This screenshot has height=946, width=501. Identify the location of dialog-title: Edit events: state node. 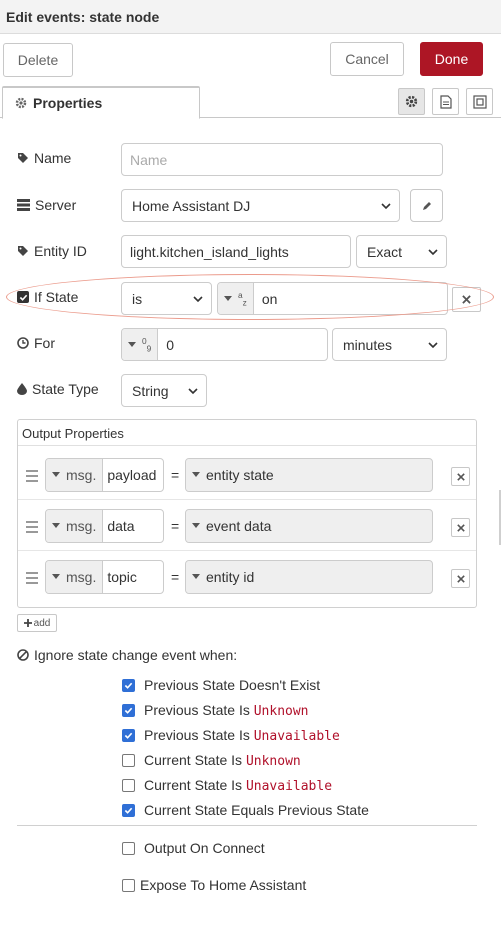
(83, 17).